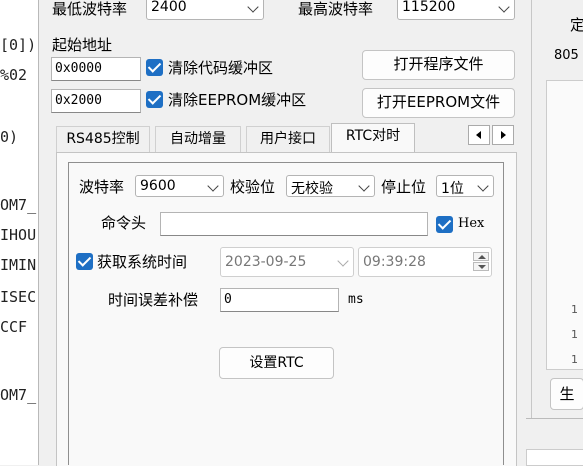  I want to click on parity-select: 无校验, so click(330, 186).